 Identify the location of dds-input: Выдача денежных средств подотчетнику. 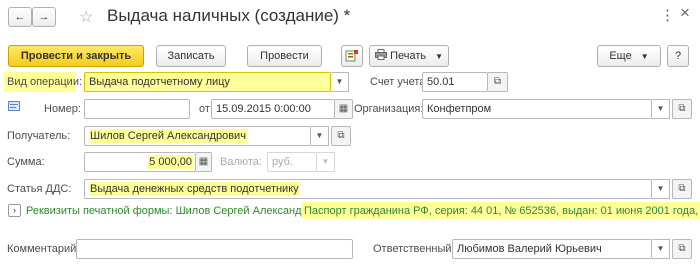
(368, 189).